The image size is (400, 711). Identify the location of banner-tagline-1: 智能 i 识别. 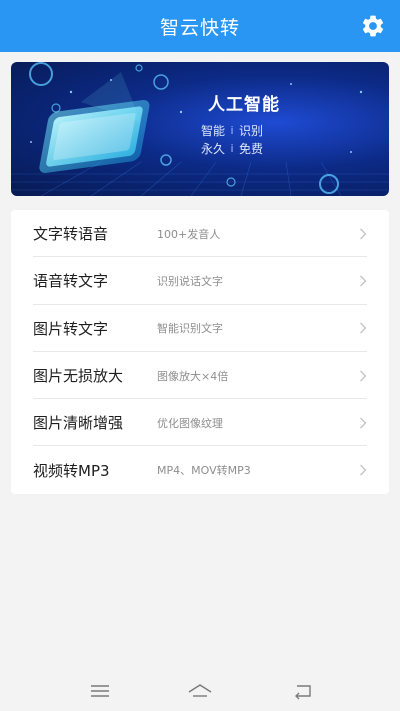
(232, 130).